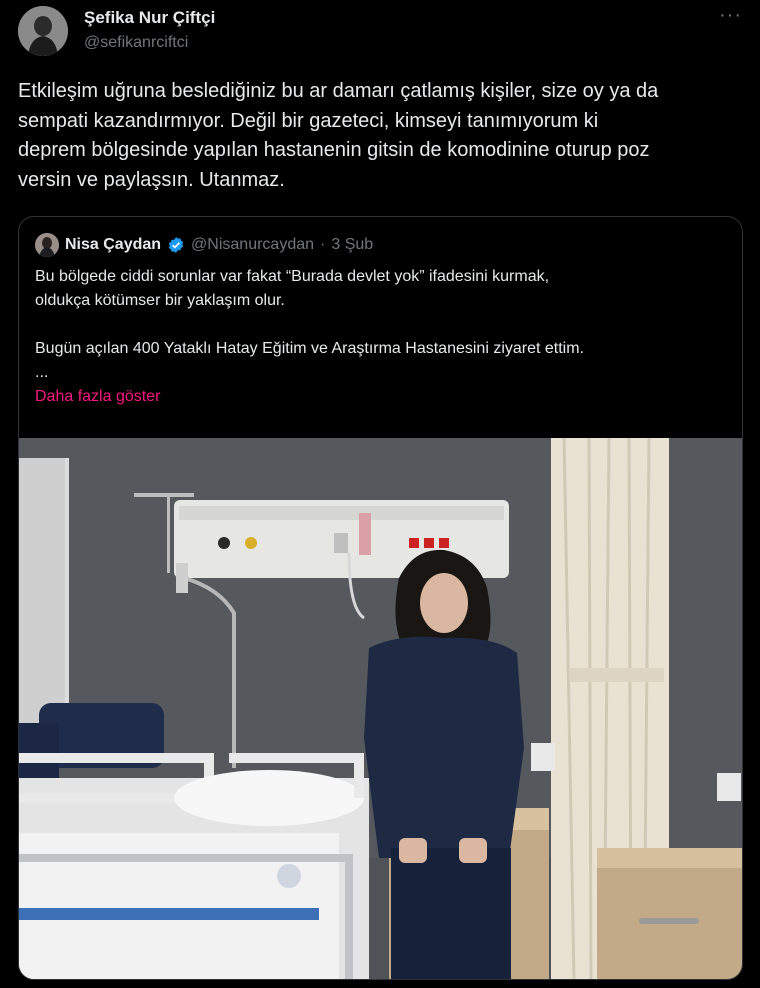 Image resolution: width=760 pixels, height=988 pixels. What do you see at coordinates (380, 325) in the screenshot?
I see `paragraph-spacer` at bounding box center [380, 325].